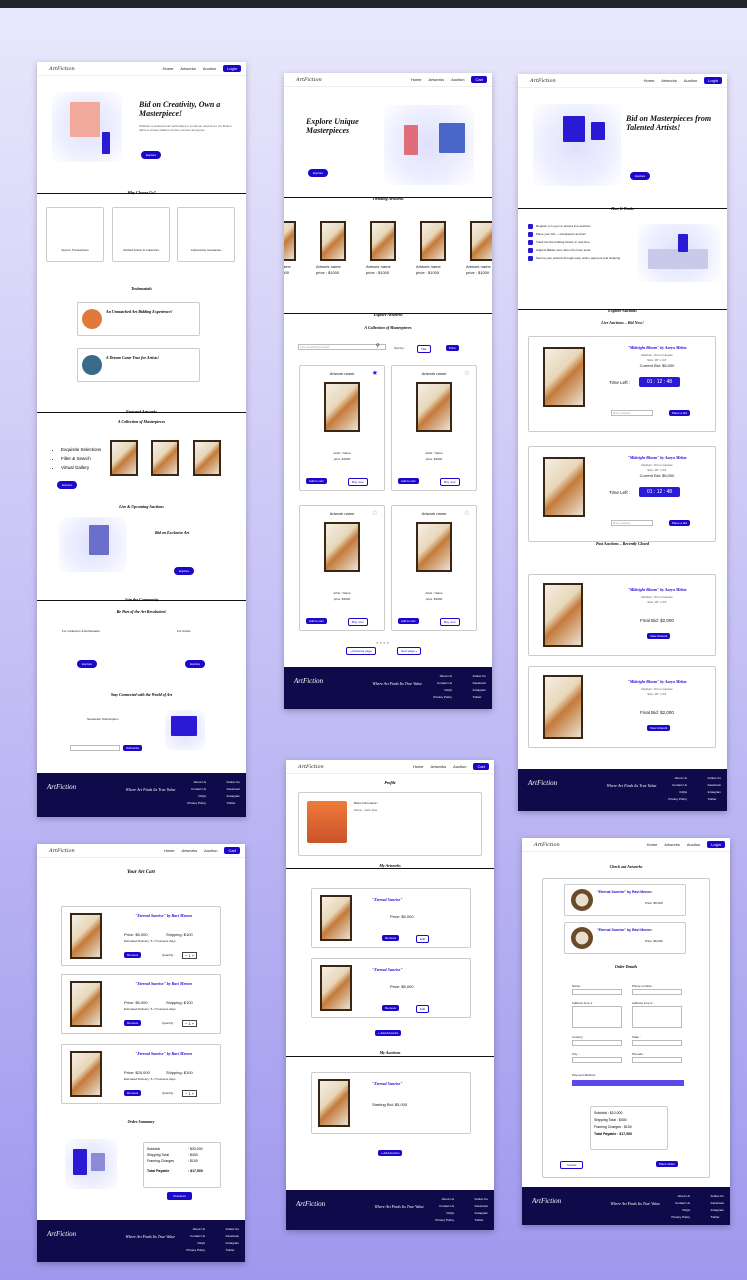 This screenshot has height=1280, width=747. I want to click on edit-button: Edit, so click(423, 939).